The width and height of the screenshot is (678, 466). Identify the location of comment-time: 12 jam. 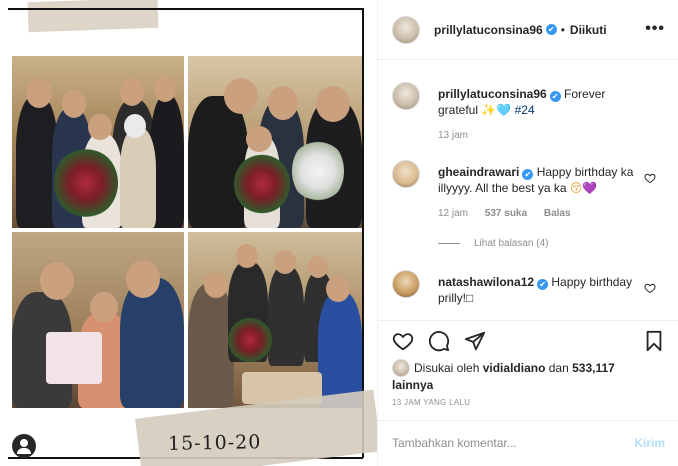
(453, 213).